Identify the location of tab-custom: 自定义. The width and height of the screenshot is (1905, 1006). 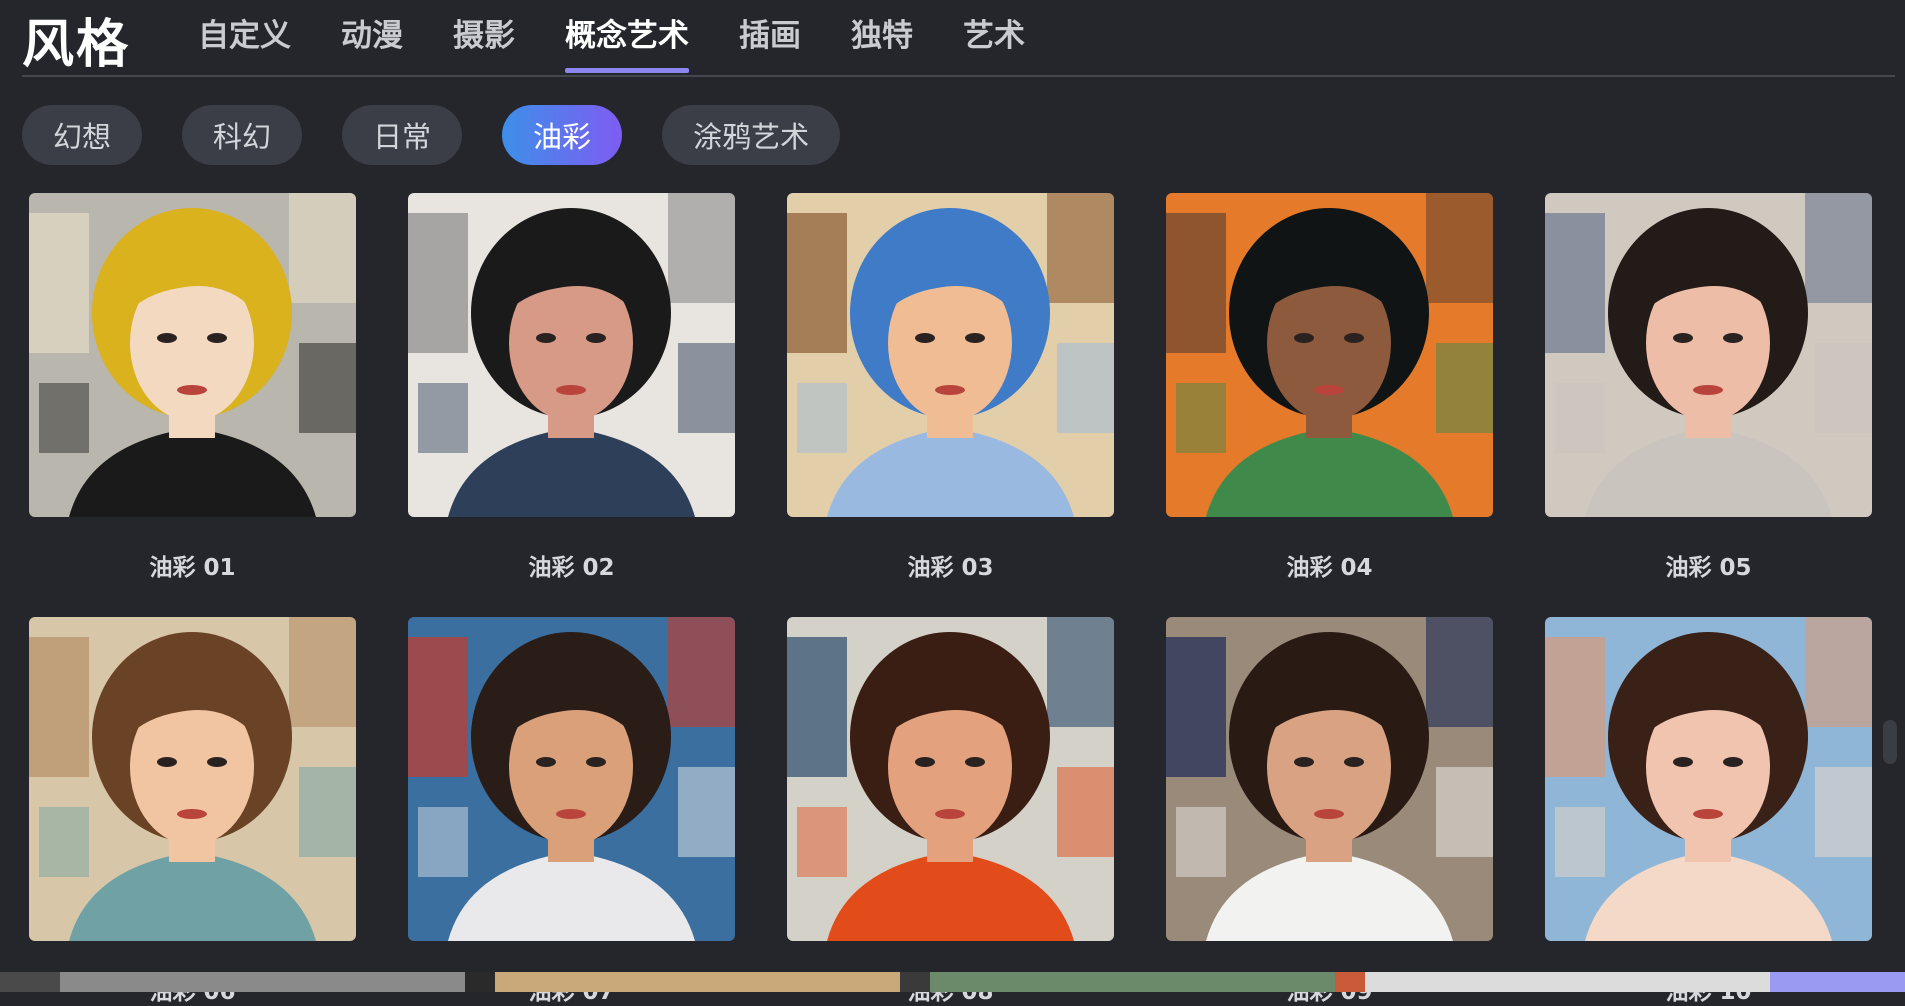
(244, 41).